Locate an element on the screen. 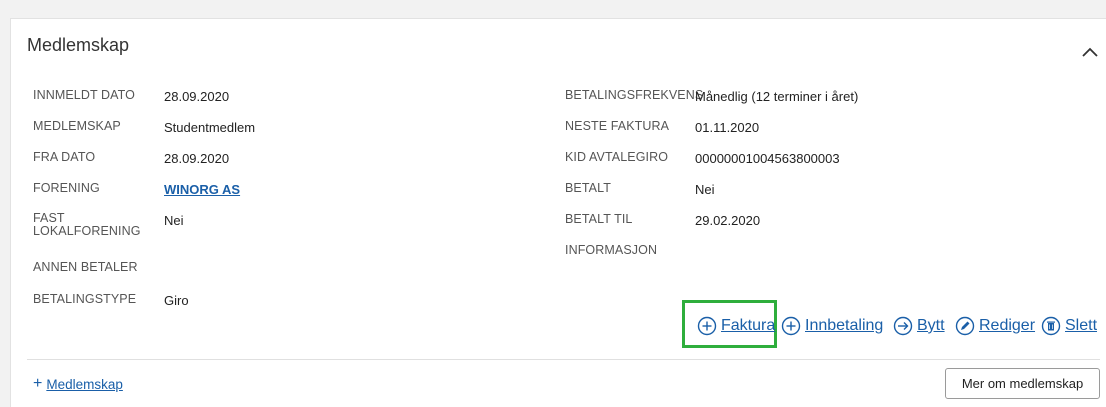 Image resolution: width=1106 pixels, height=407 pixels. value-betalt: Nei is located at coordinates (705, 189).